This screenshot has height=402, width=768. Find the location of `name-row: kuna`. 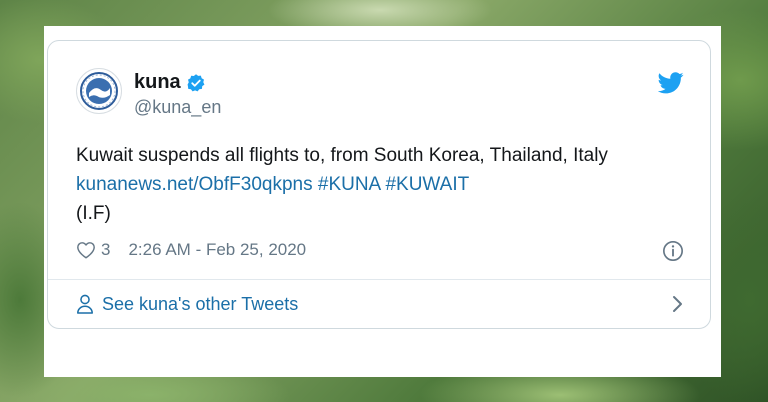

name-row: kuna is located at coordinates (170, 82).